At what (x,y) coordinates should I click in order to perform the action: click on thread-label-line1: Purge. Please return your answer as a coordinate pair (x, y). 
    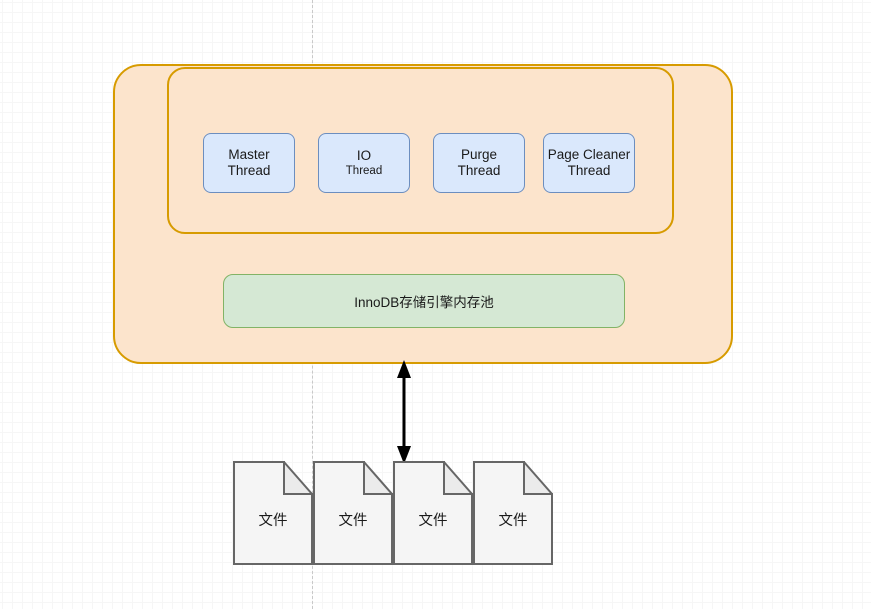
    Looking at the image, I should click on (479, 154).